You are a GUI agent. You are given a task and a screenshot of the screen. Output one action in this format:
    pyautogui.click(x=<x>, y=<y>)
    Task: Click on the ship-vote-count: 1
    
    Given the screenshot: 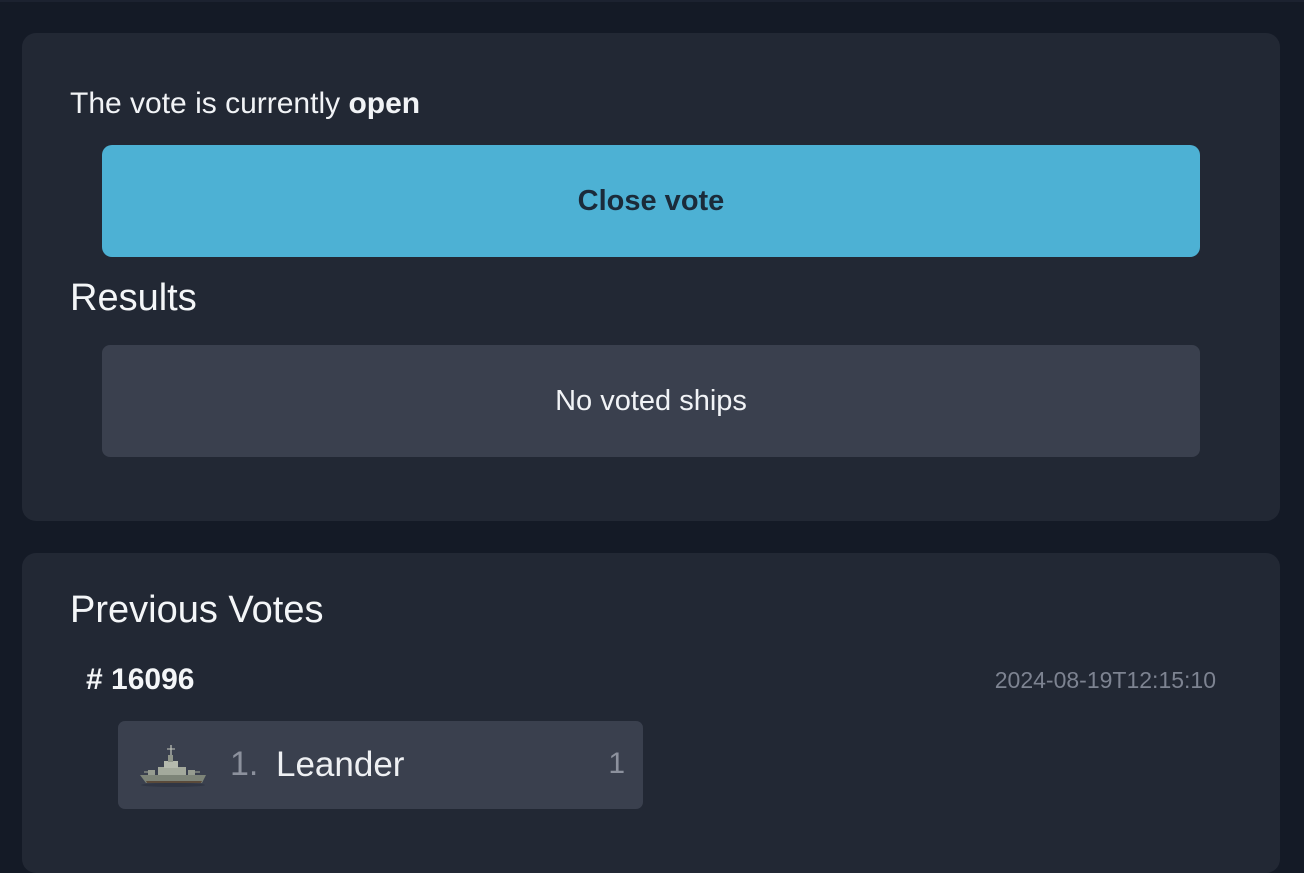 What is the action you would take?
    pyautogui.click(x=616, y=763)
    